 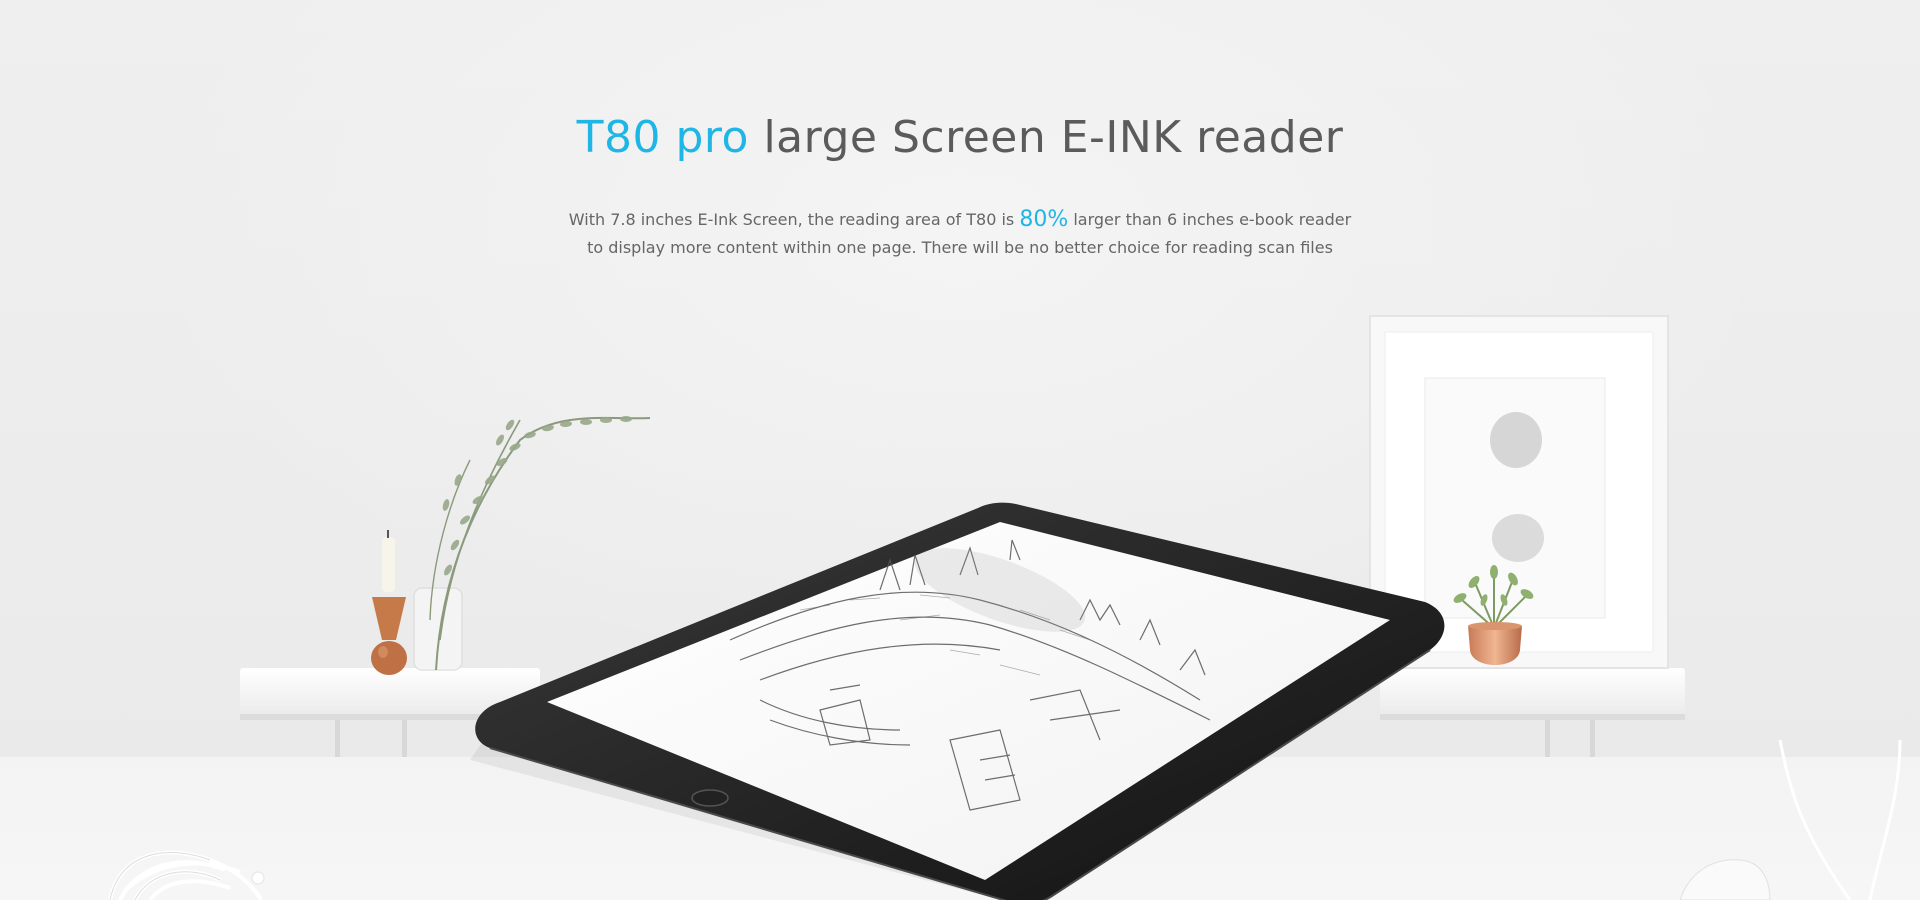 I want to click on right-shelf, so click(x=1532, y=712).